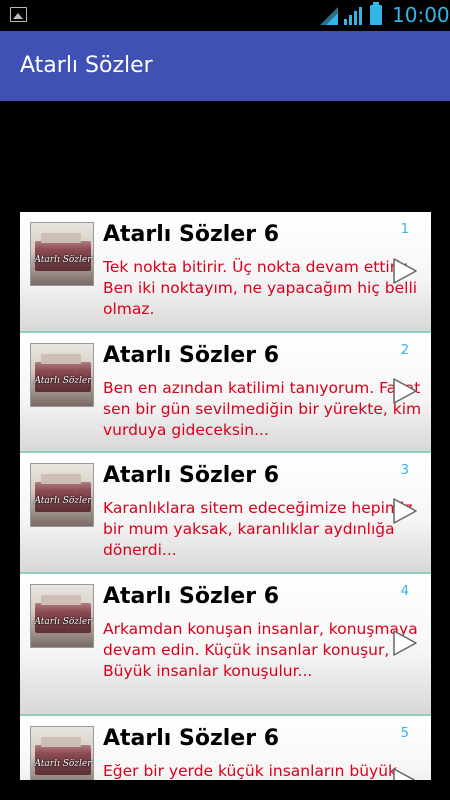  Describe the element at coordinates (404, 229) in the screenshot. I see `item-index: 1` at that location.